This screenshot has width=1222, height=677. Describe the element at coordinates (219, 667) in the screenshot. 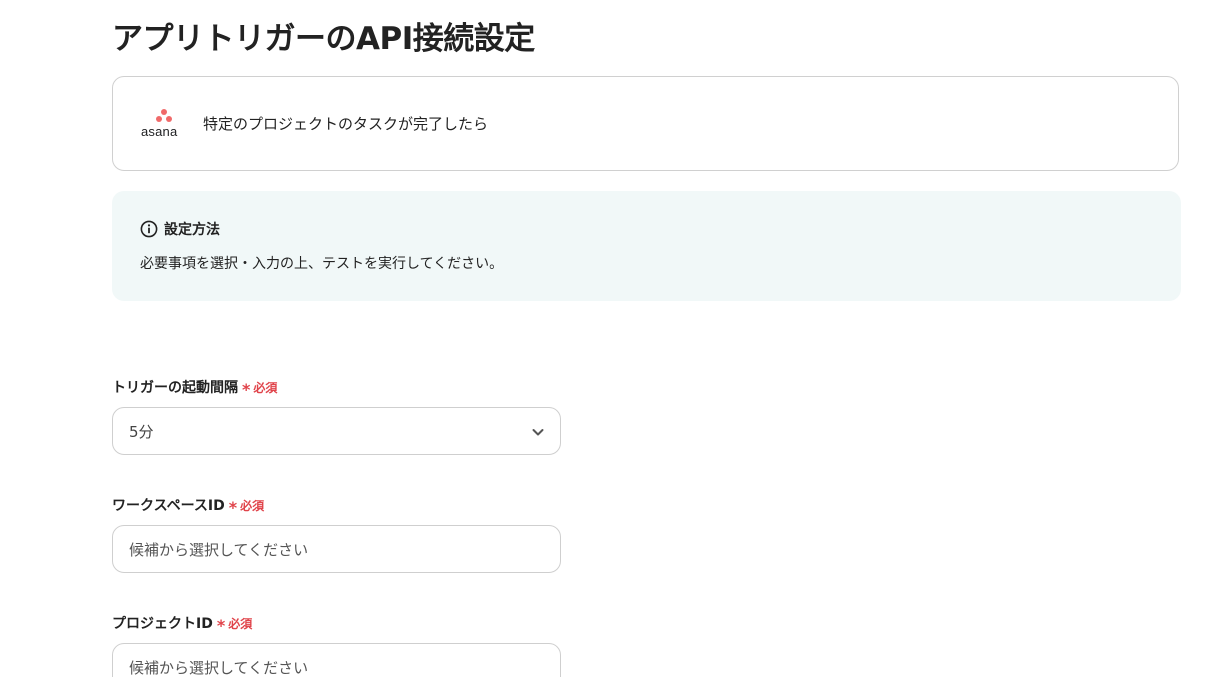

I see `project-id-placeholder: 候補から選択してください` at that location.